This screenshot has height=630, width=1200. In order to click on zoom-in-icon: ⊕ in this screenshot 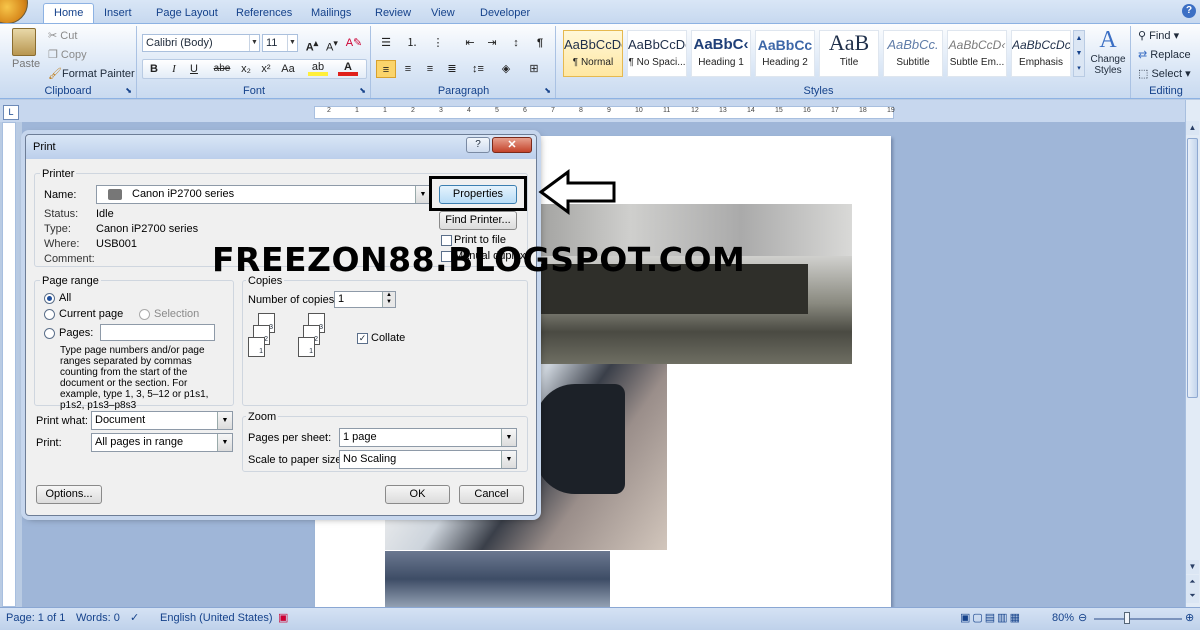, I will do `click(1189, 618)`.